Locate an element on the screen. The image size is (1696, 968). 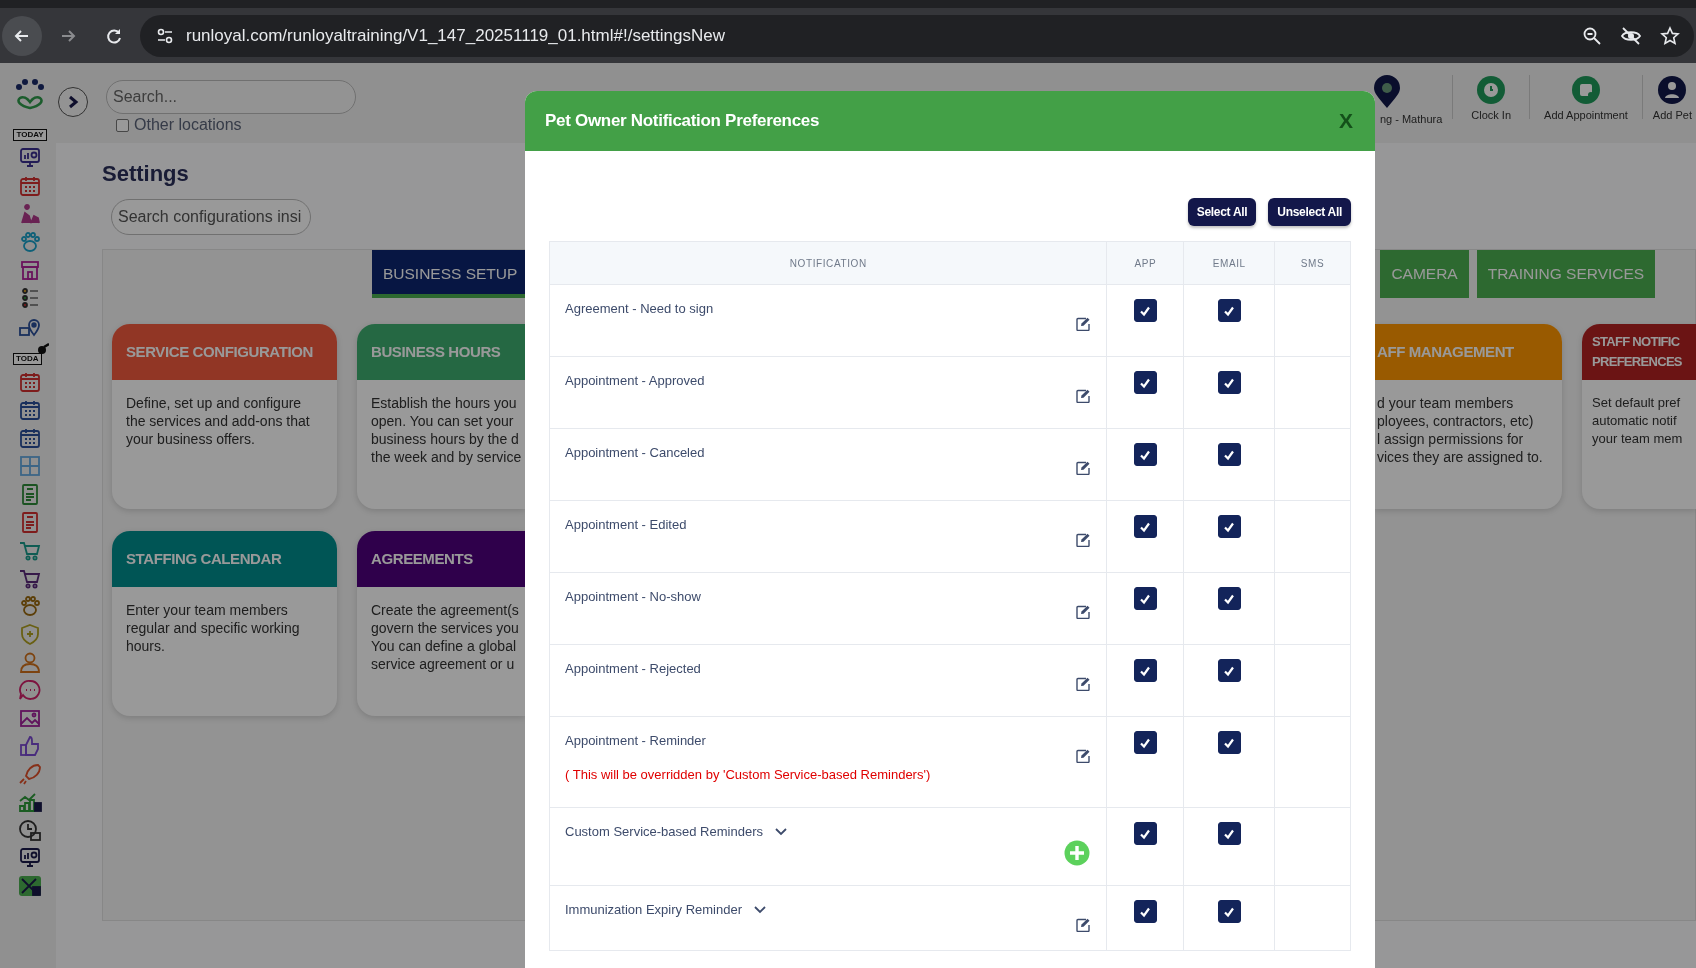
page-title: Settings is located at coordinates (146, 174).